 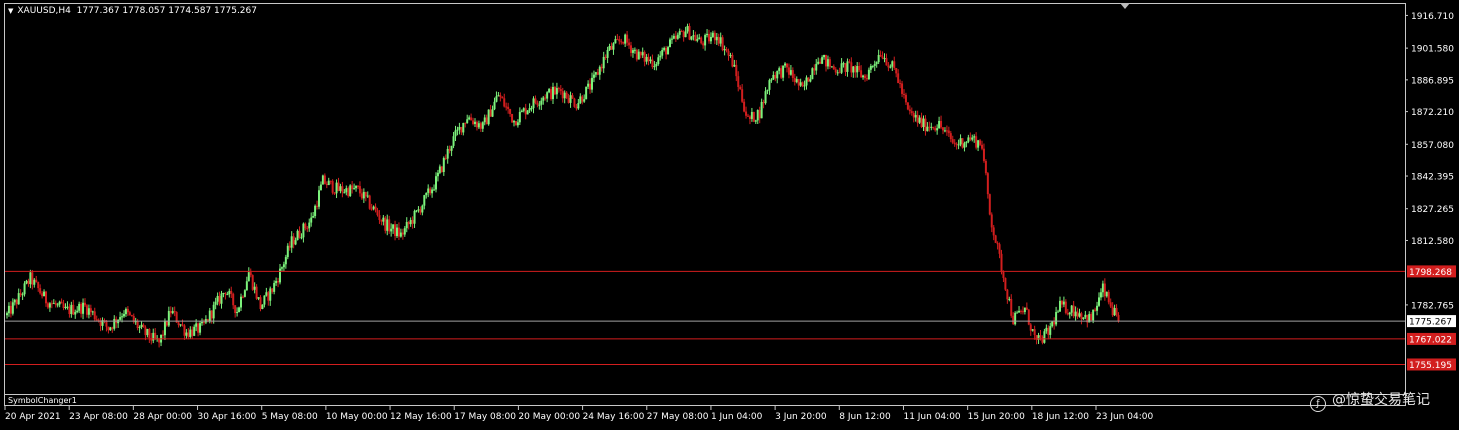 What do you see at coordinates (931, 417) in the screenshot?
I see `x-tick-label: 11 Jun 04:00` at bounding box center [931, 417].